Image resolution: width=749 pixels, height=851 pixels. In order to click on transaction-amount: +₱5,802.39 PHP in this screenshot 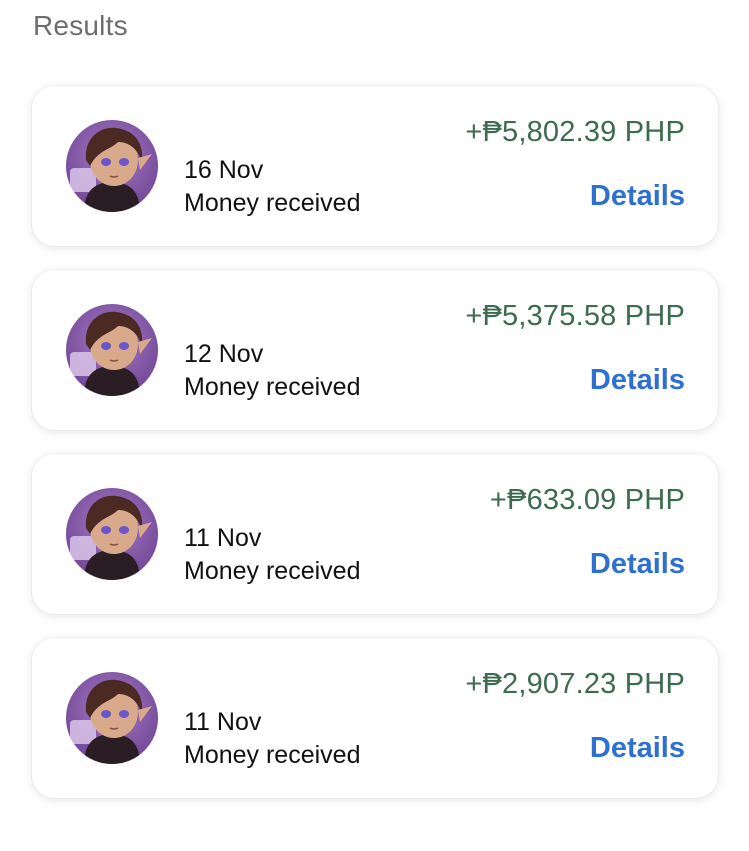, I will do `click(575, 132)`.